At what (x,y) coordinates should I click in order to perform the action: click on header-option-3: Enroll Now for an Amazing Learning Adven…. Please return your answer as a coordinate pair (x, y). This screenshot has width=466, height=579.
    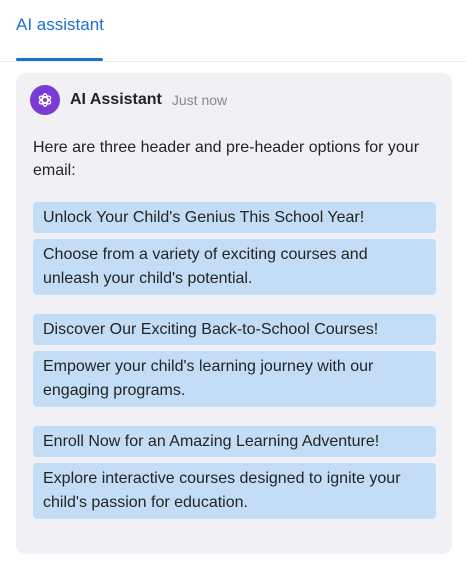
    Looking at the image, I should click on (234, 441).